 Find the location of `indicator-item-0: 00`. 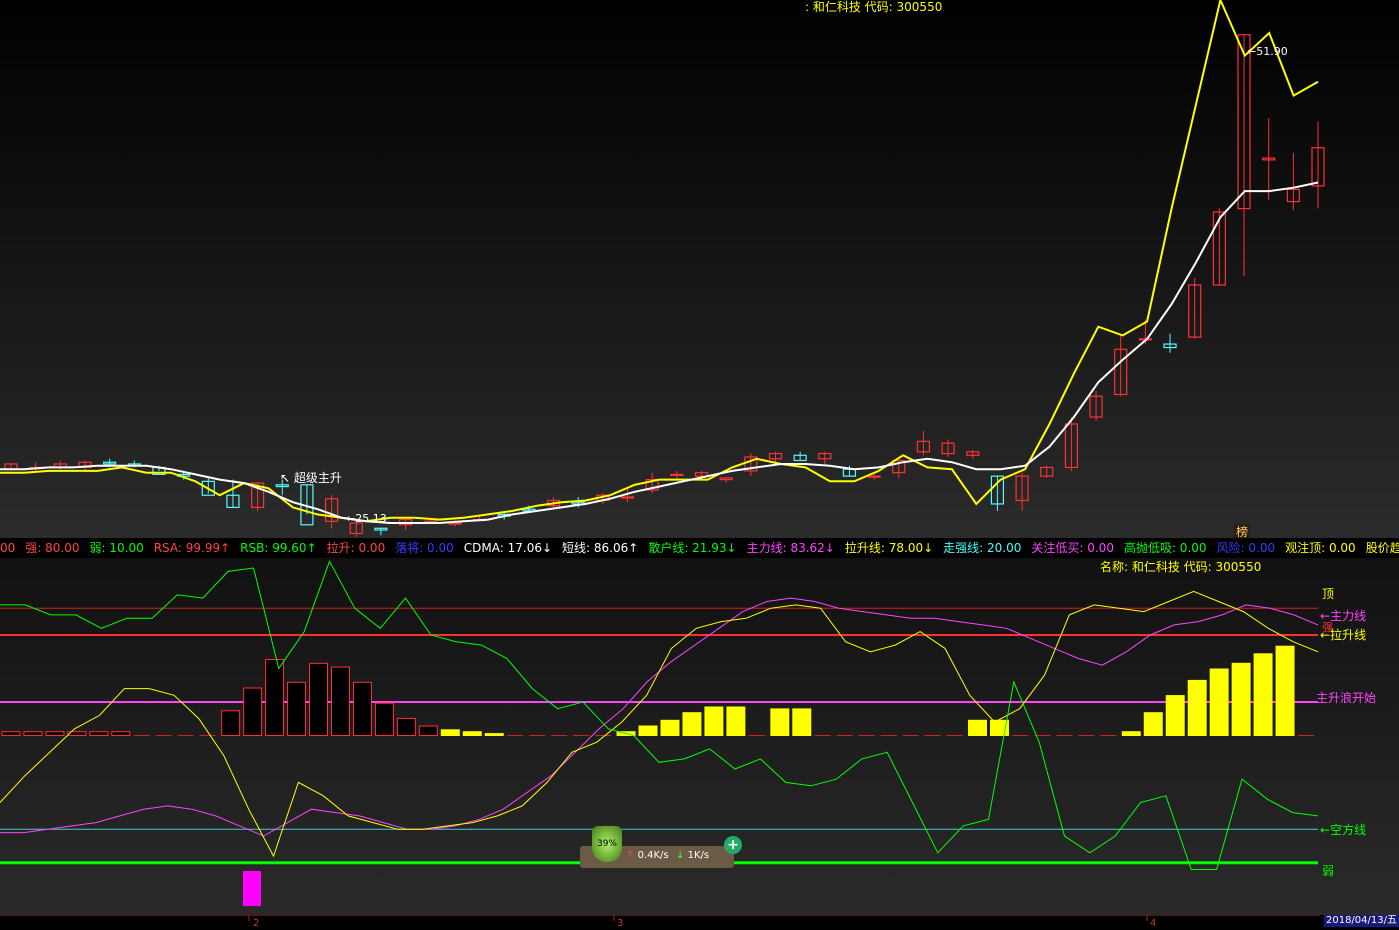

indicator-item-0: 00 is located at coordinates (8, 548).